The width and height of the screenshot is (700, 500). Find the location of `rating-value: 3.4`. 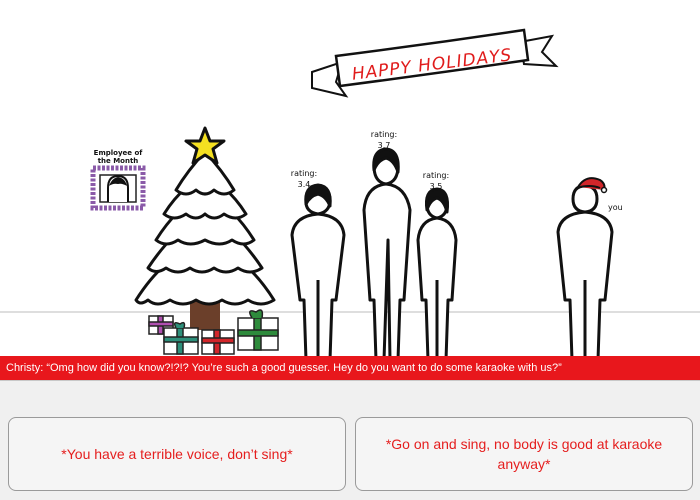

rating-value: 3.4 is located at coordinates (304, 184).